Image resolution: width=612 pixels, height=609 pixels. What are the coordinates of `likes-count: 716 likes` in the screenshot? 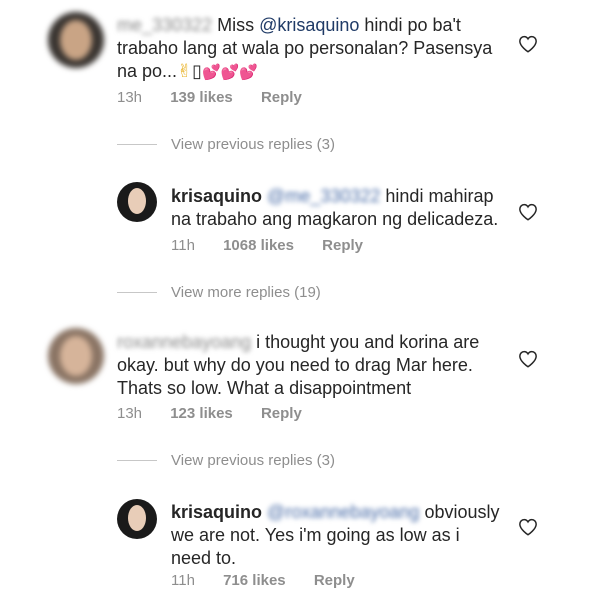 It's located at (254, 580).